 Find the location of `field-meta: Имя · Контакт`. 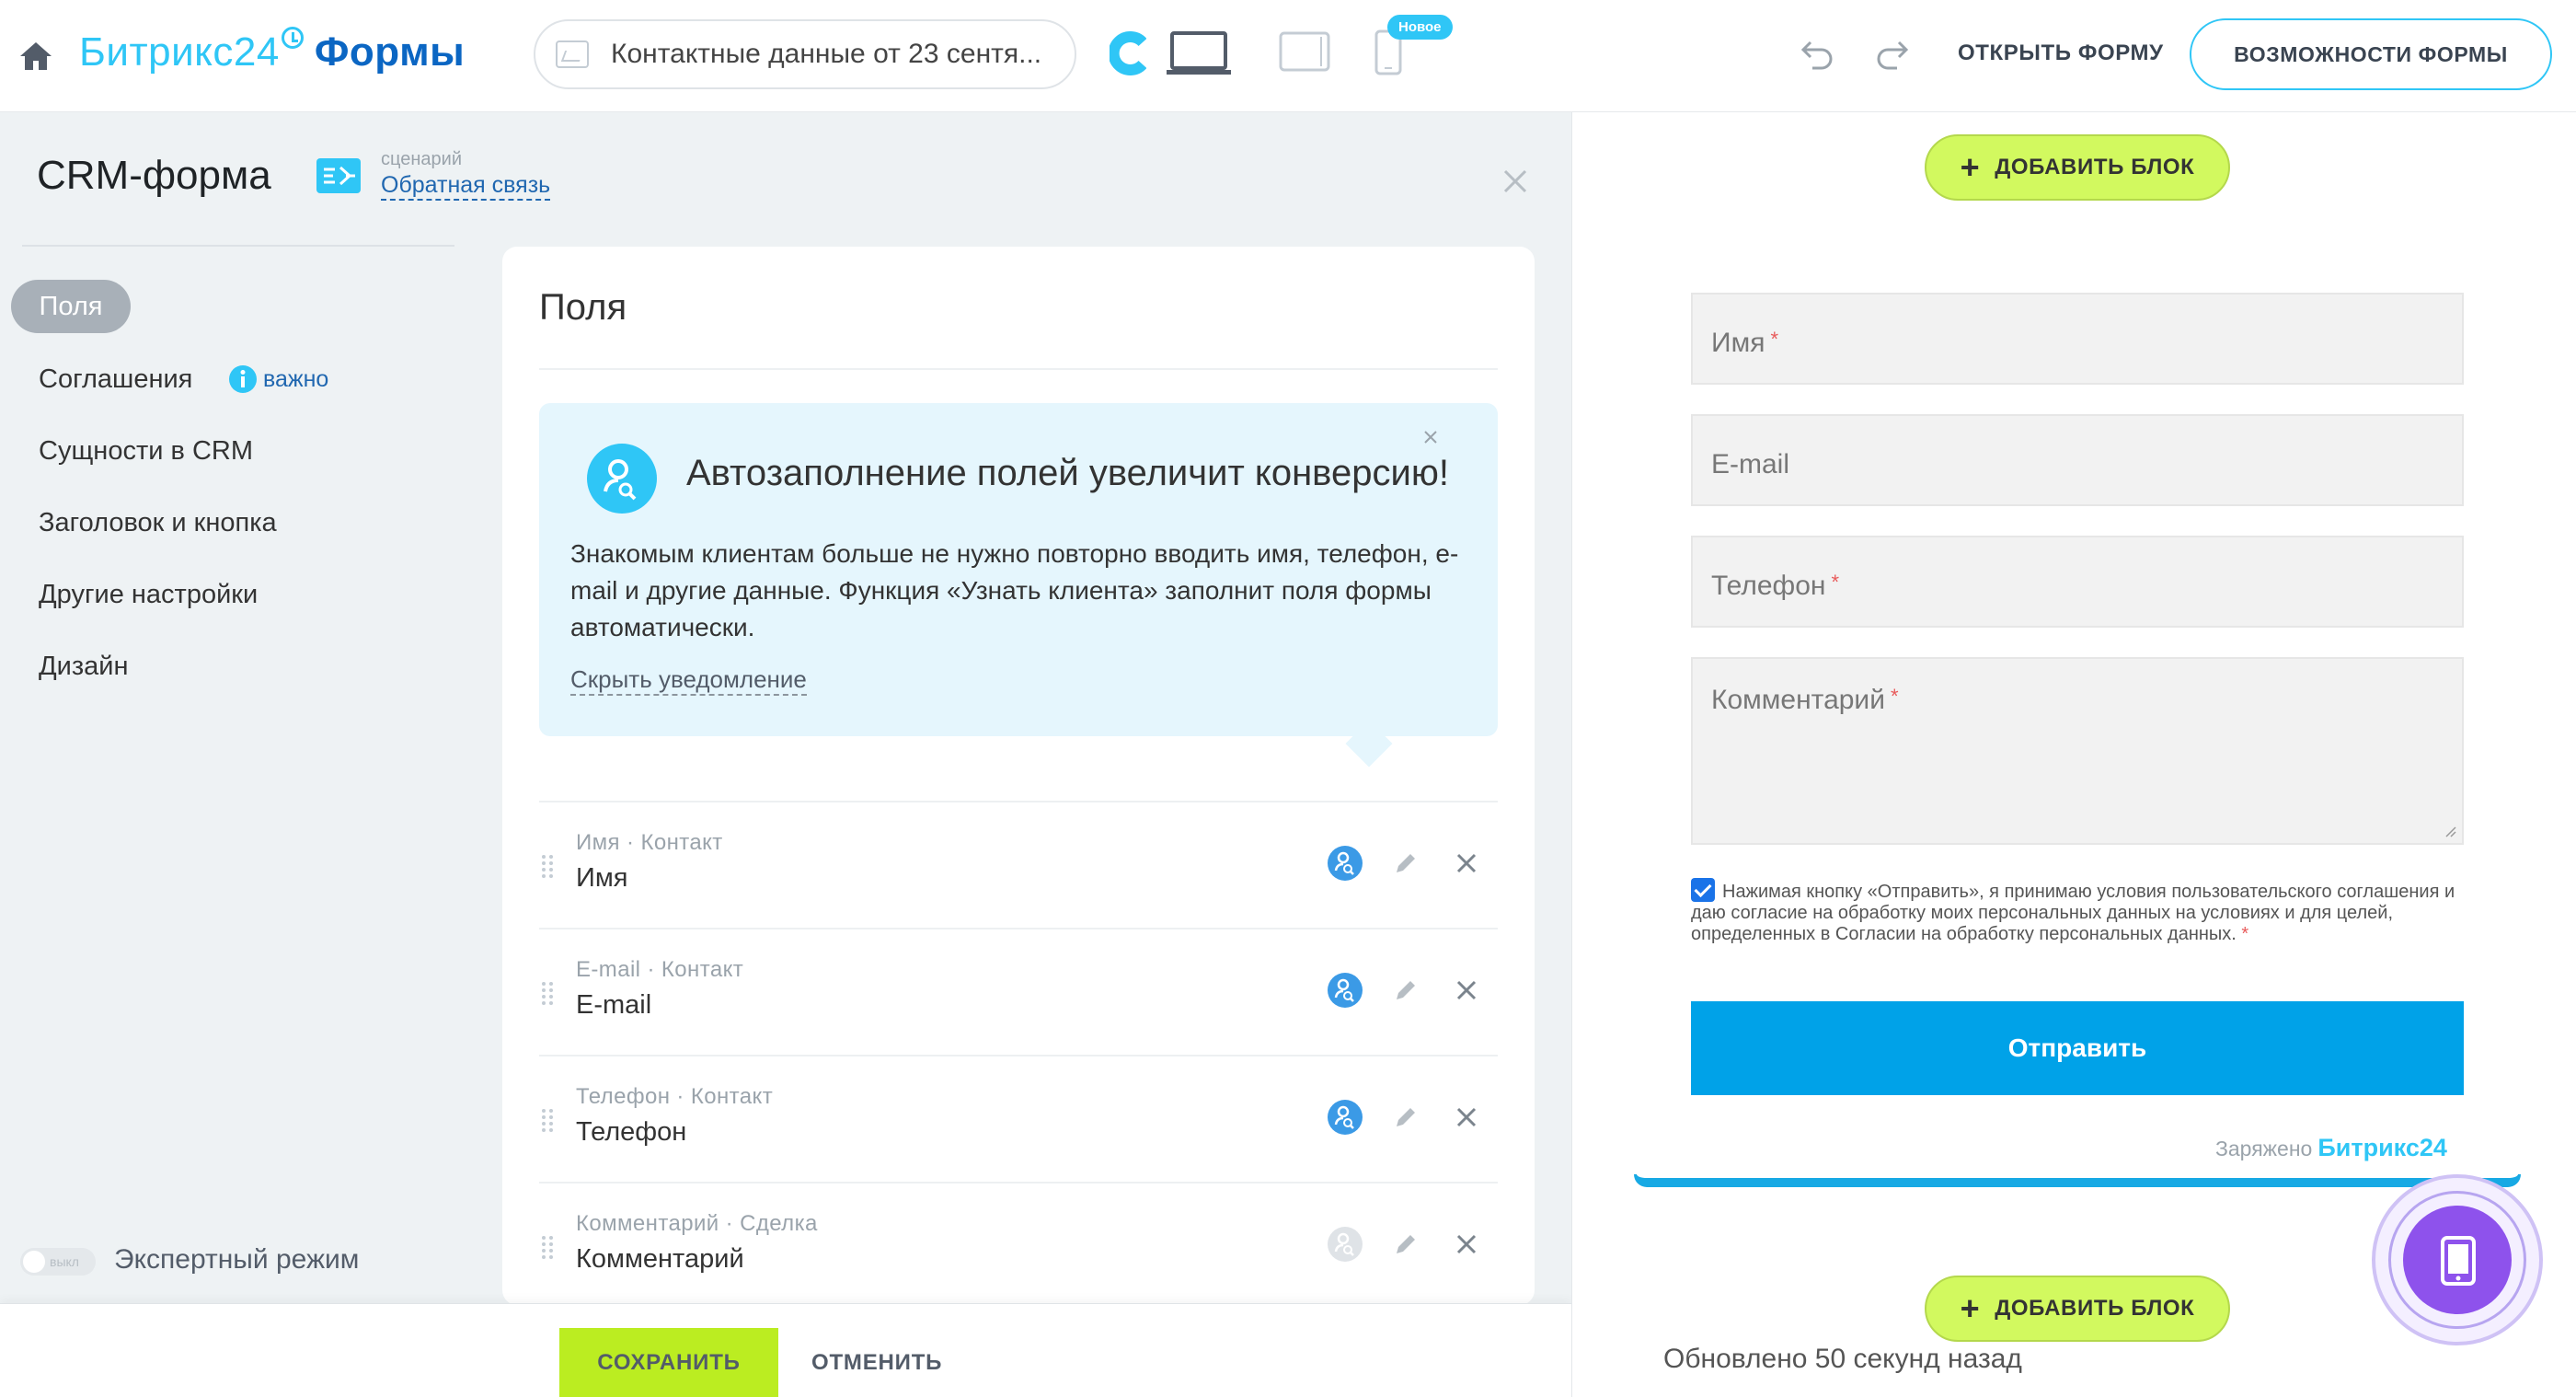

field-meta: Имя · Контакт is located at coordinates (649, 842).